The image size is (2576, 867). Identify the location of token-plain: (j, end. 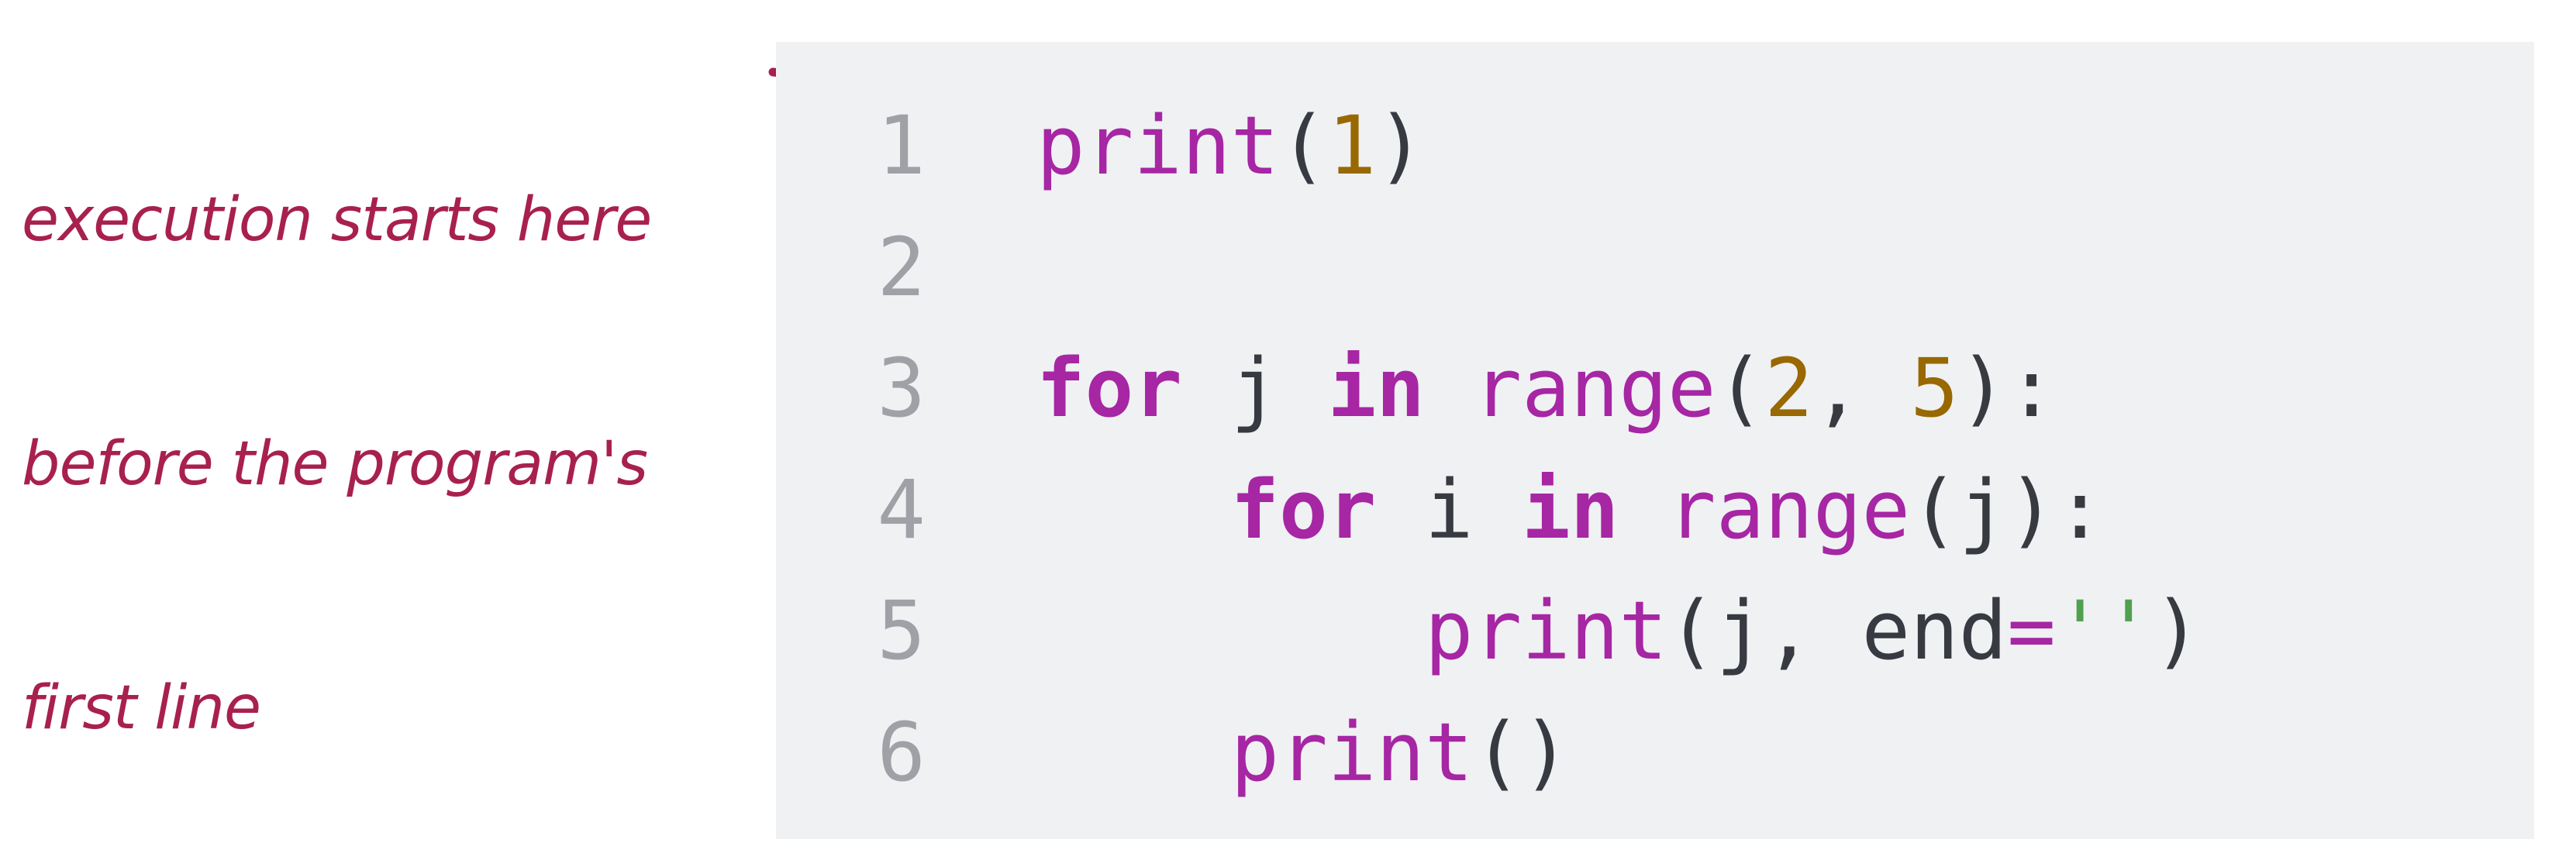
(1837, 631).